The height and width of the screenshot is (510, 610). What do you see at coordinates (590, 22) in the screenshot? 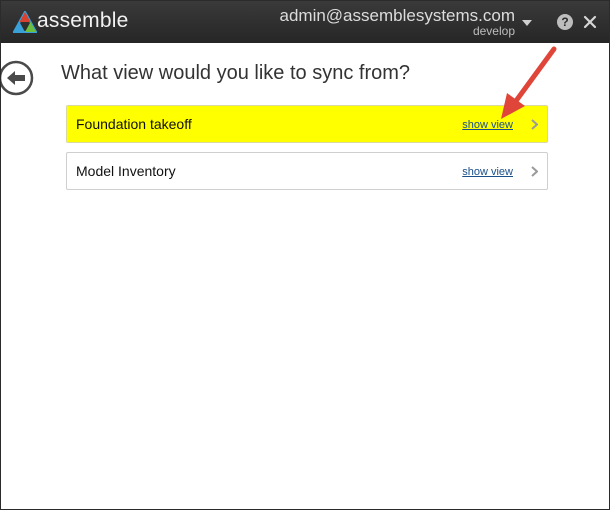
I see `close-icon` at bounding box center [590, 22].